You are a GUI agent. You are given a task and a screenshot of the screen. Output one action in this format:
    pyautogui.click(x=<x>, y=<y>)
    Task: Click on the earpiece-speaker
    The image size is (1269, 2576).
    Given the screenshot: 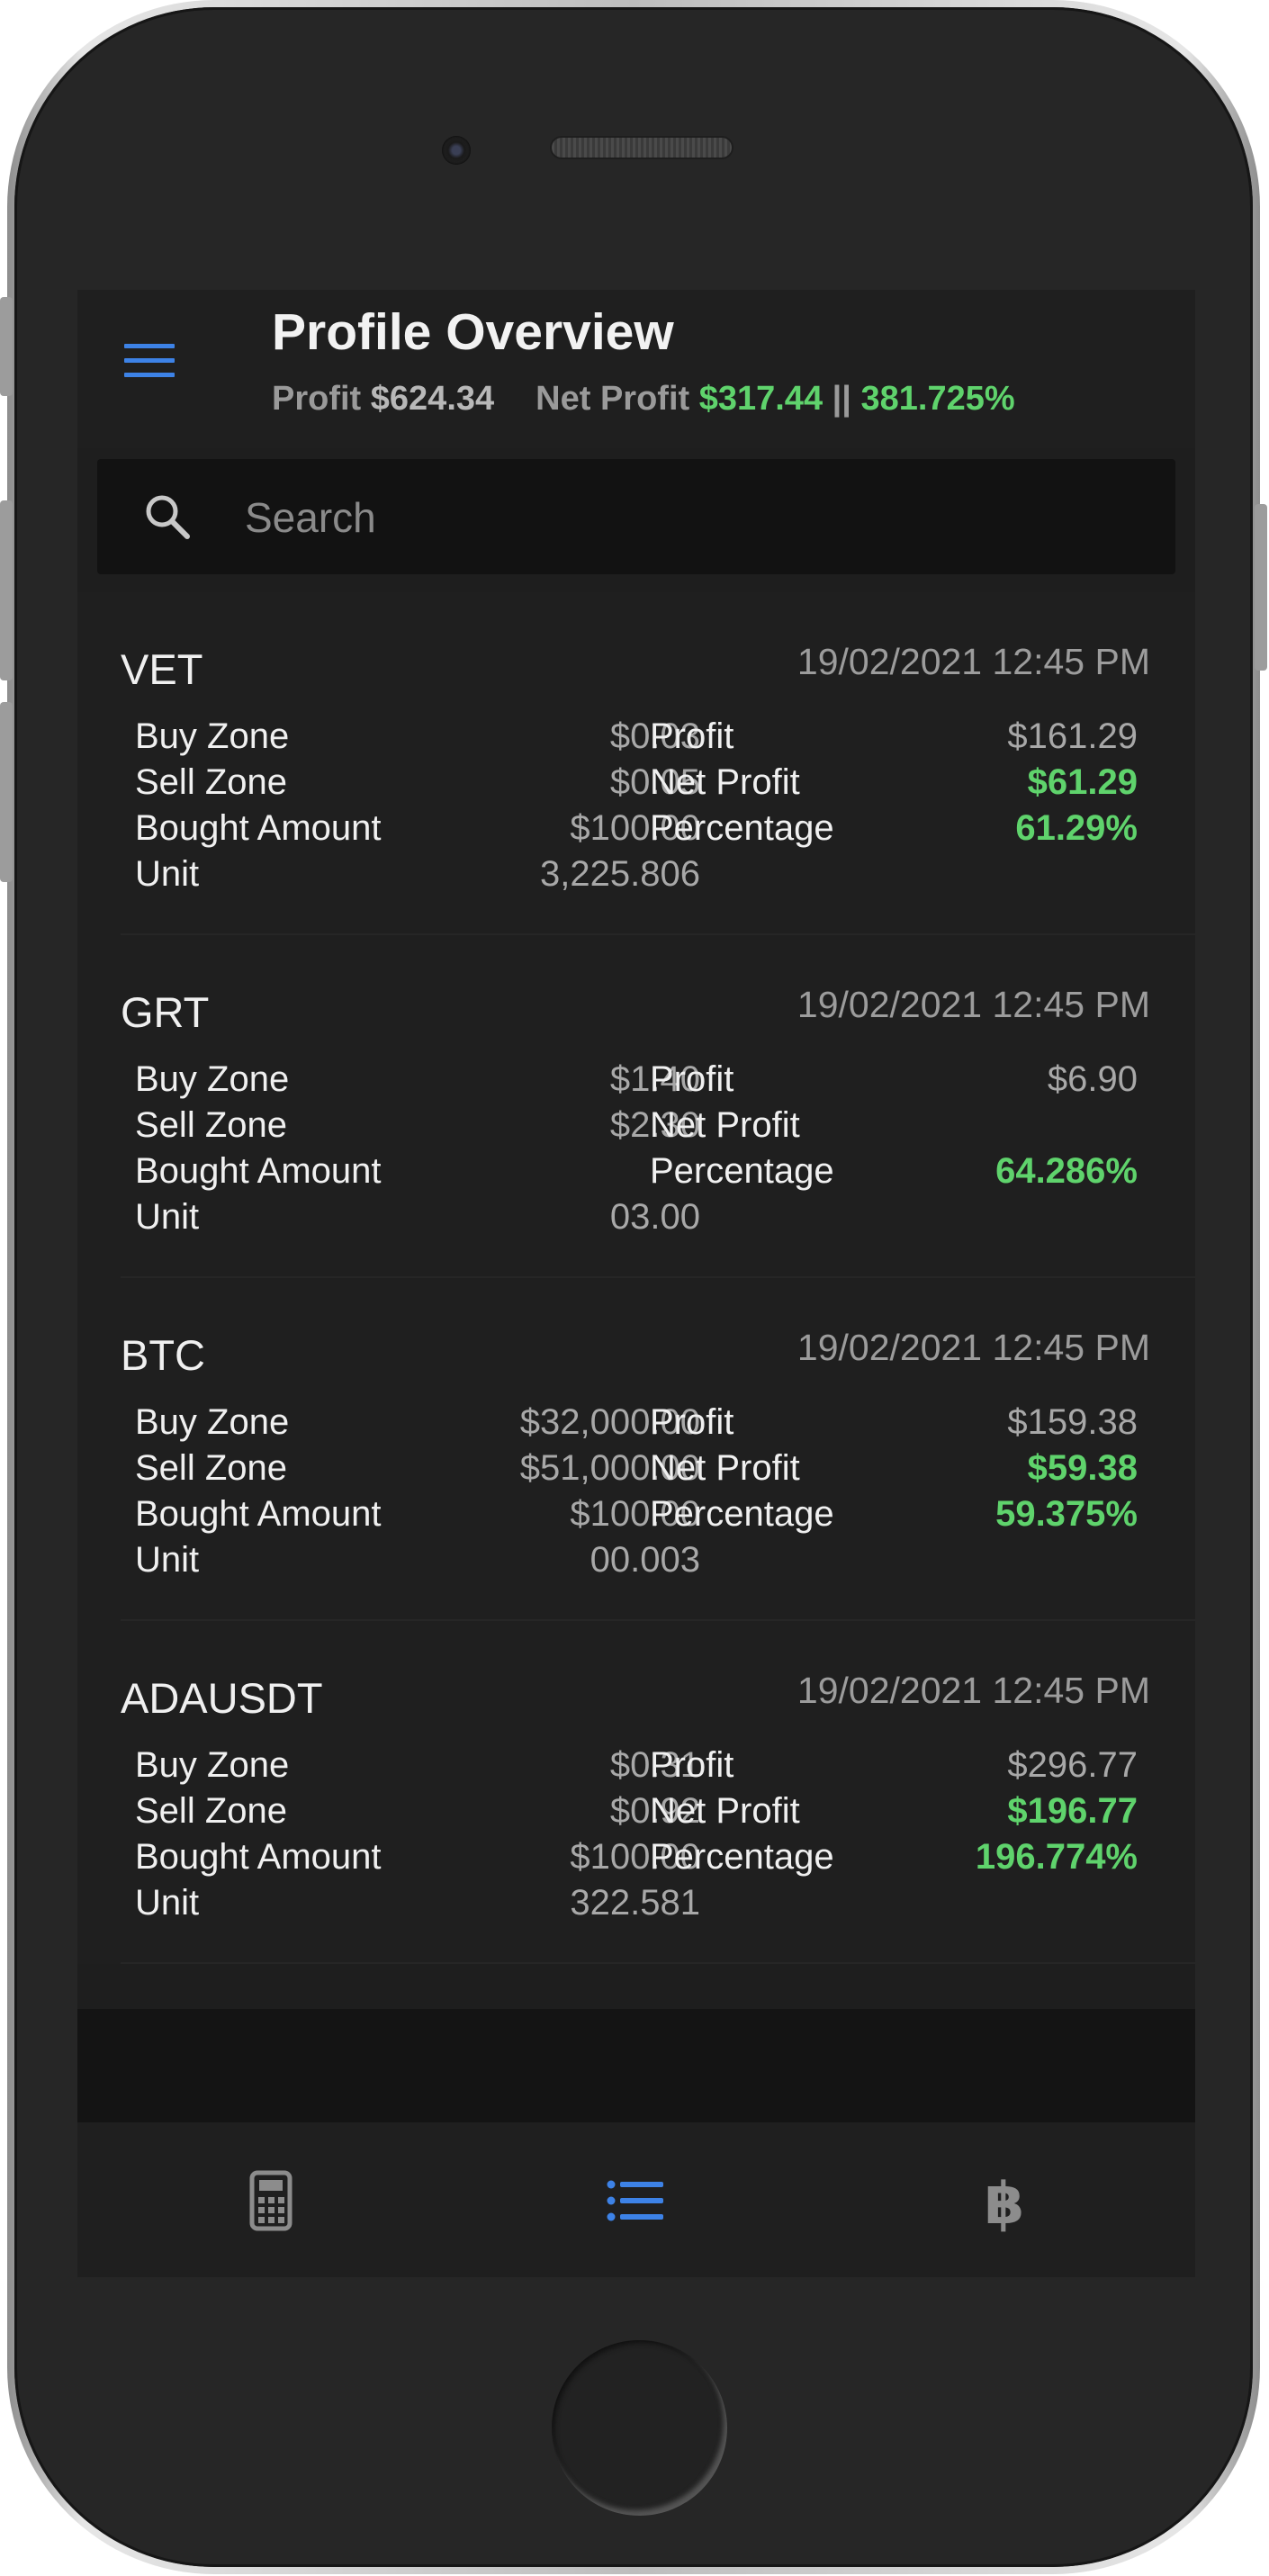 What is the action you would take?
    pyautogui.click(x=642, y=148)
    